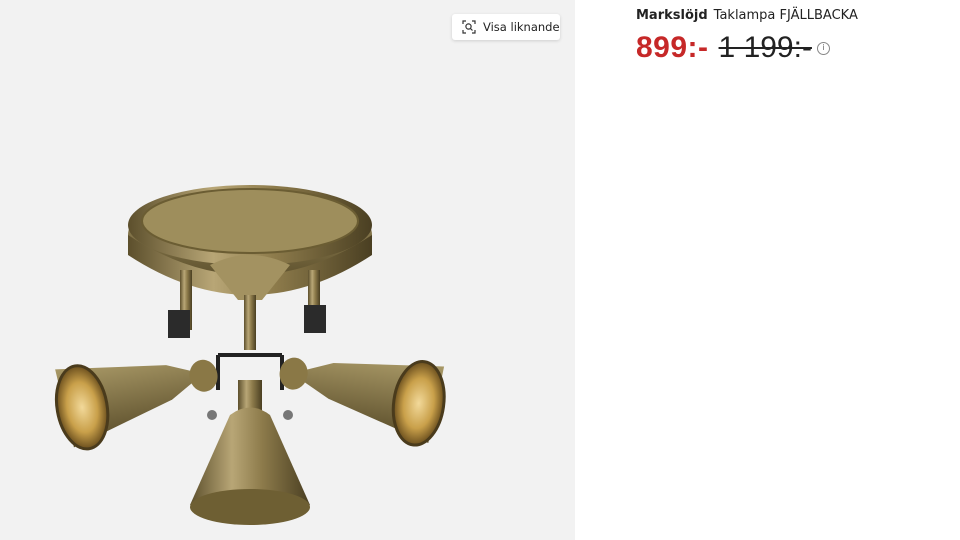  What do you see at coordinates (521, 27) in the screenshot?
I see `visa-liknande-label: Visa liknande` at bounding box center [521, 27].